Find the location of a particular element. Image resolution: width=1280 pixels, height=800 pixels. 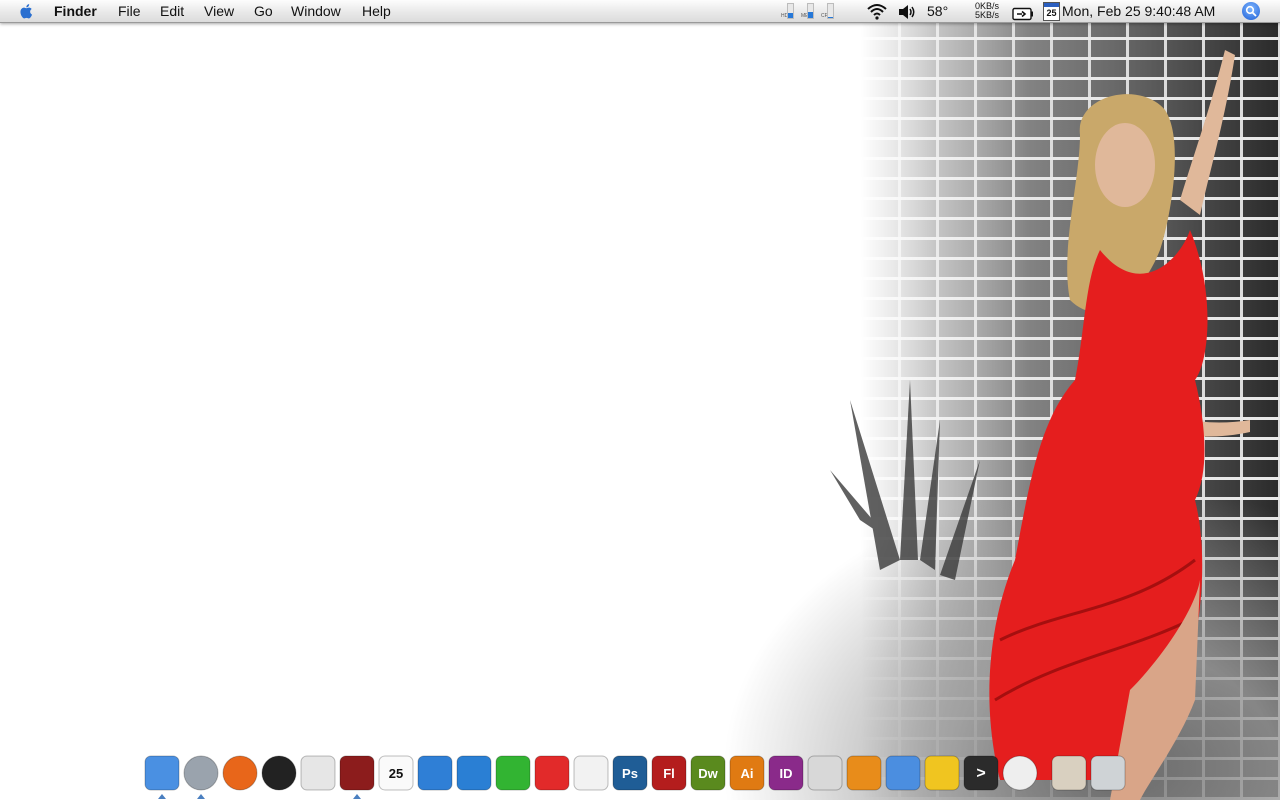

dock-item-dreamweaver: Dw is located at coordinates (708, 773).